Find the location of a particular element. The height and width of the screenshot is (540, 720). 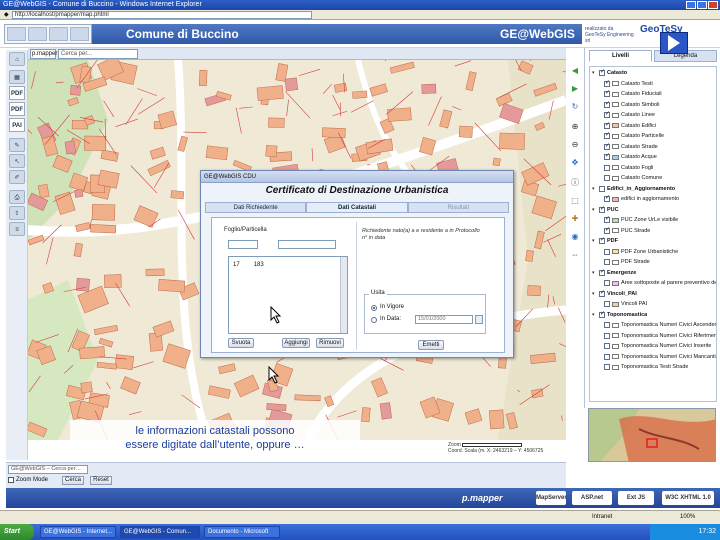

layer-item: PDF Zone Urbanistiche is located at coordinates (641, 252).